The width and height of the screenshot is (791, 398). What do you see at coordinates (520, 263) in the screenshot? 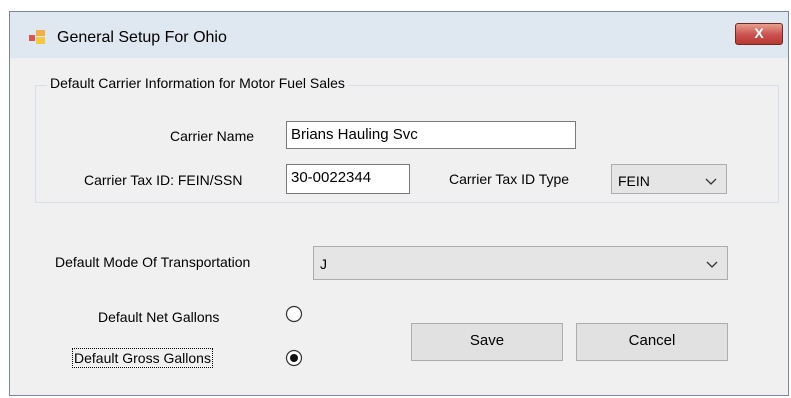
I see `transport-mode-dropdown: J` at bounding box center [520, 263].